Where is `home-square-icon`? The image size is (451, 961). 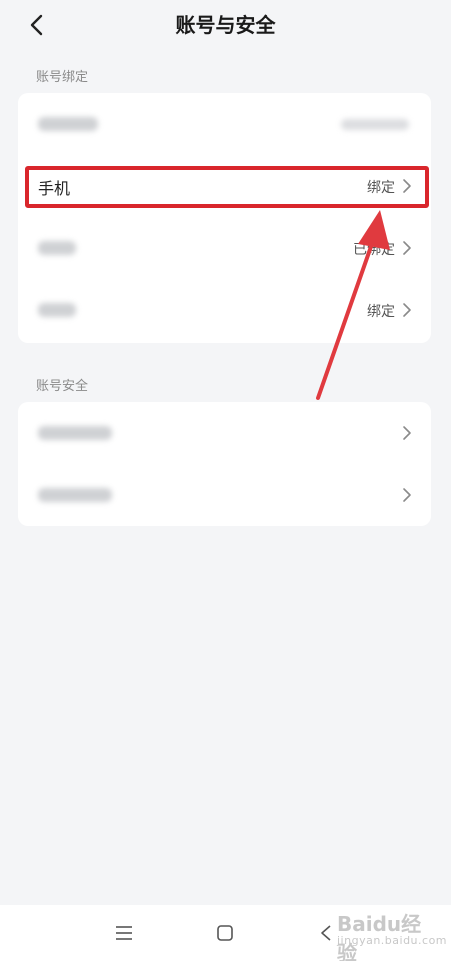 home-square-icon is located at coordinates (225, 933).